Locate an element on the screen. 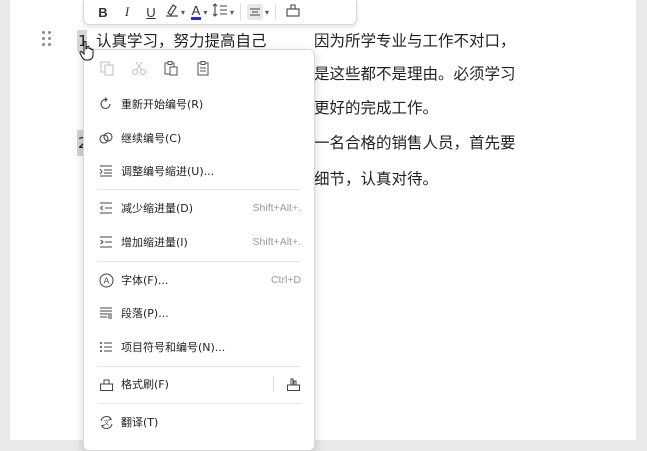  menu-item-translate: 文 翻译(T) is located at coordinates (199, 422).